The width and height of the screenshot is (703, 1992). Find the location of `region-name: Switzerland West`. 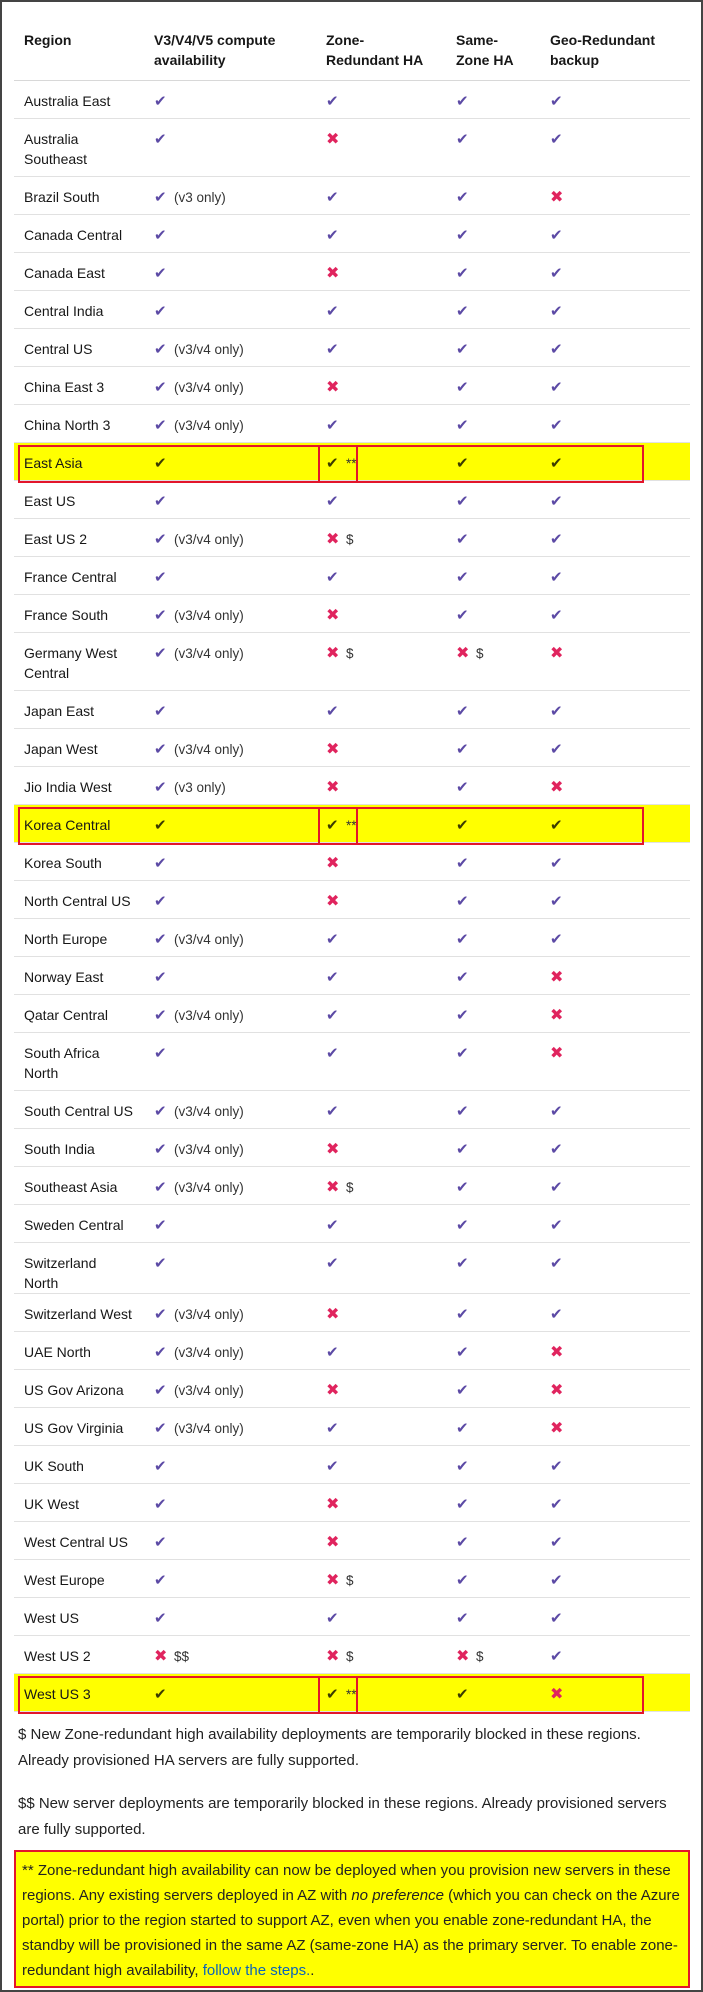

region-name: Switzerland West is located at coordinates (78, 1314).